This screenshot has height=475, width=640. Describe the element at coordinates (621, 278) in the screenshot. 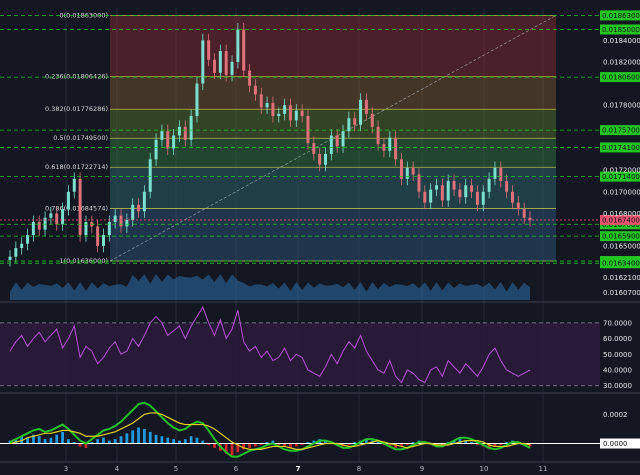

I see `price-axis-tick: 0.01621000` at that location.